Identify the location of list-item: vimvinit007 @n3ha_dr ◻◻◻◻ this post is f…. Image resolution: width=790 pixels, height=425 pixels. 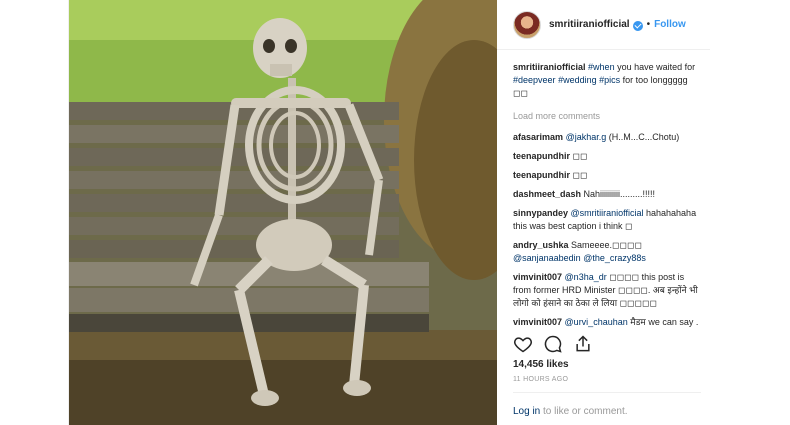
(607, 290).